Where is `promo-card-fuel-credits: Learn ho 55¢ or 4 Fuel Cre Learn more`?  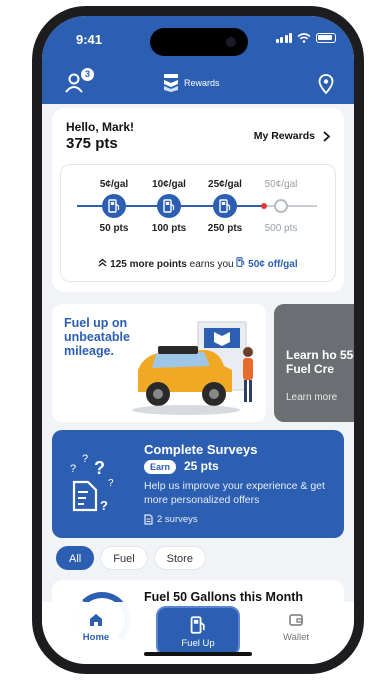
promo-card-fuel-credits: Learn ho 55¢ or 4 Fuel Cre Learn more is located at coordinates (314, 363).